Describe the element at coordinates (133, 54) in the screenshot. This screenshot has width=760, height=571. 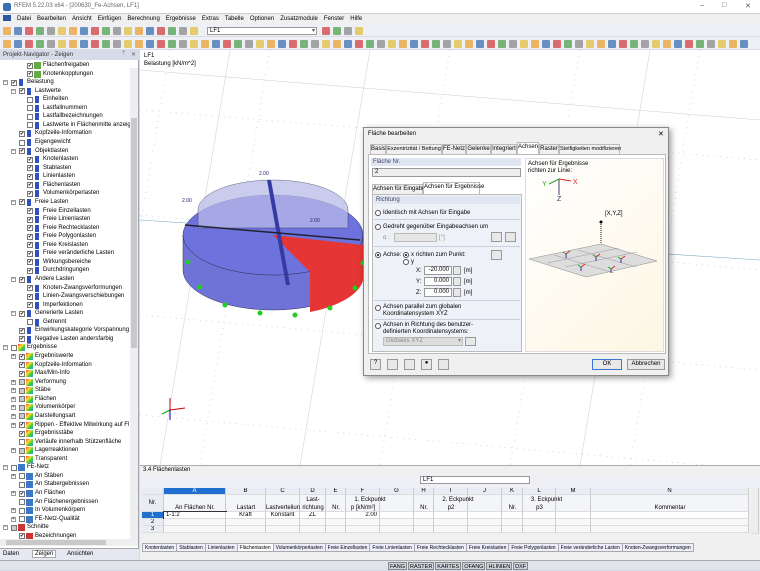
I see `close-icon: ✕` at that location.